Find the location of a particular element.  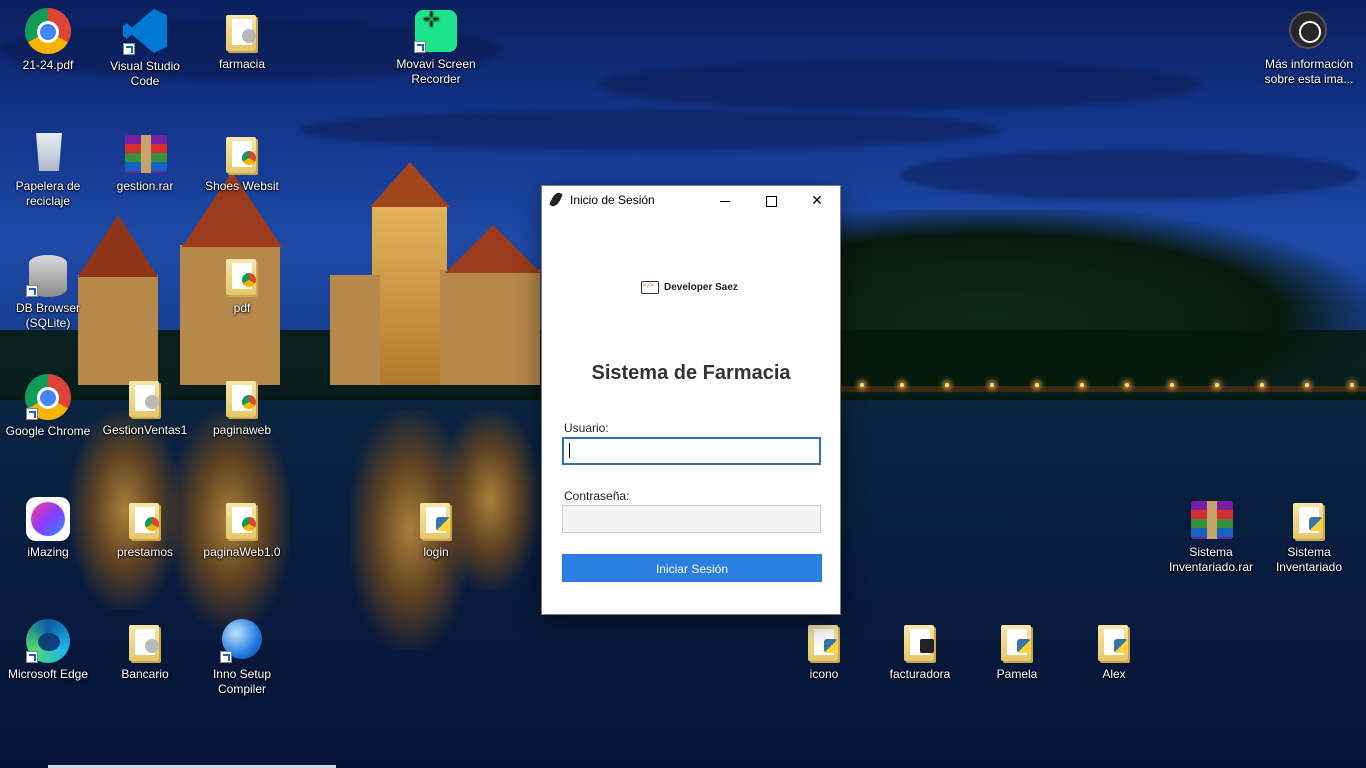

desktop-icon-label: Microsoft Edge is located at coordinates (48, 674).